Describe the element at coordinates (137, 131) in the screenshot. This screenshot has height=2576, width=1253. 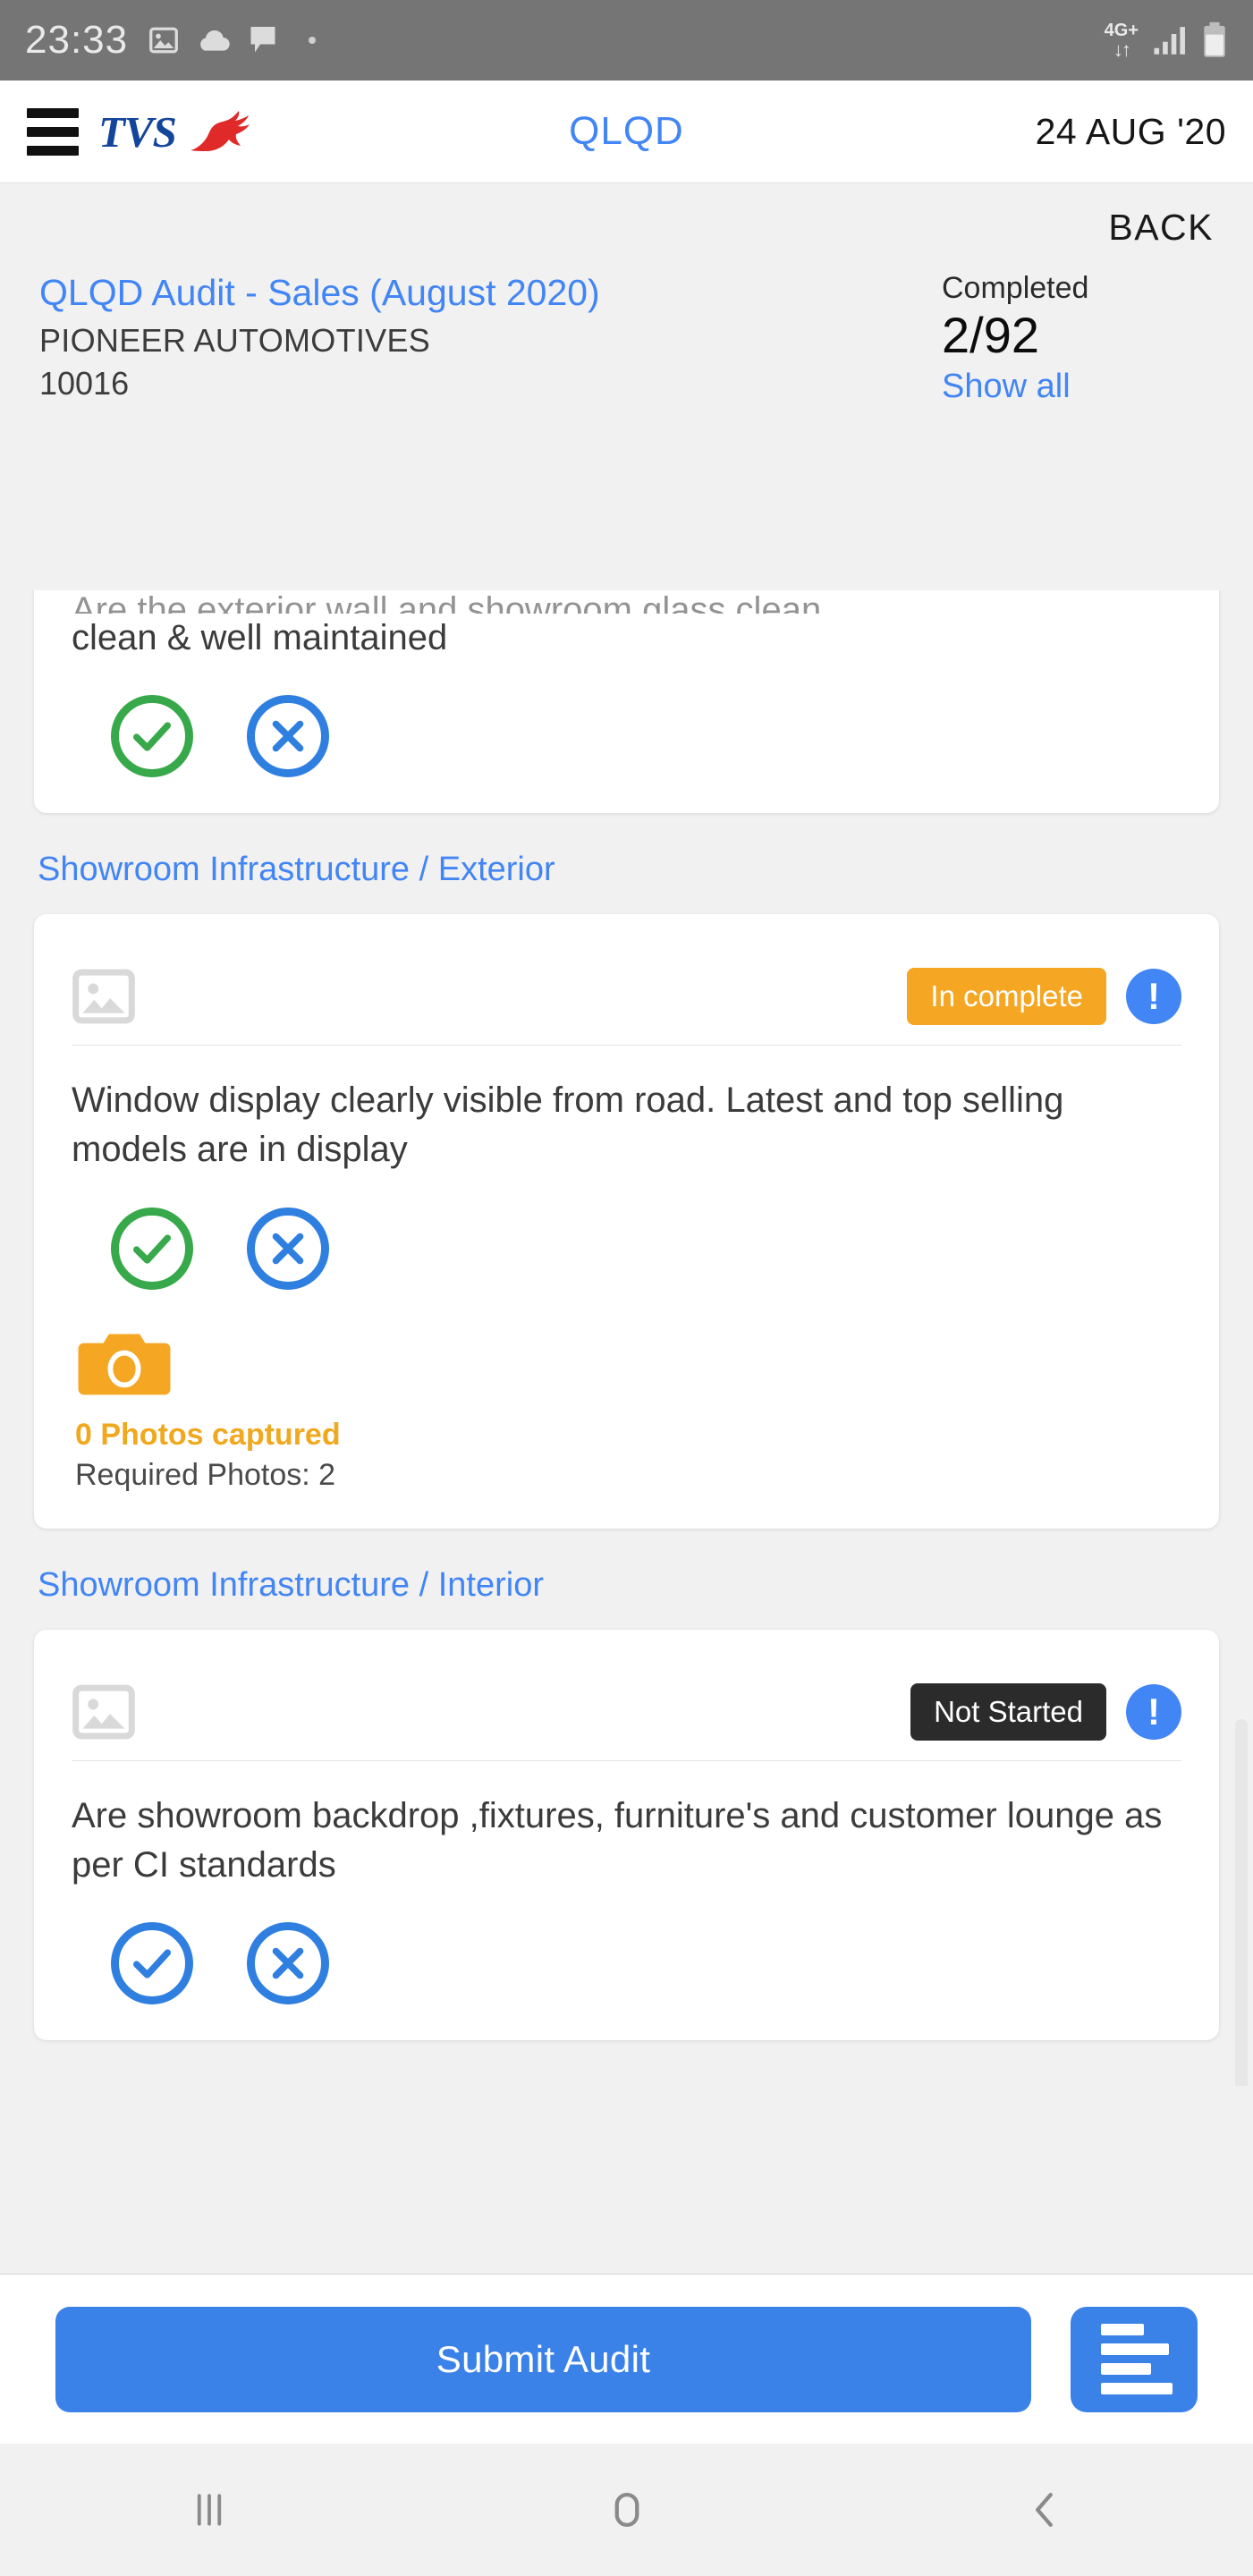
I see `brand-wordmark: TVS` at that location.